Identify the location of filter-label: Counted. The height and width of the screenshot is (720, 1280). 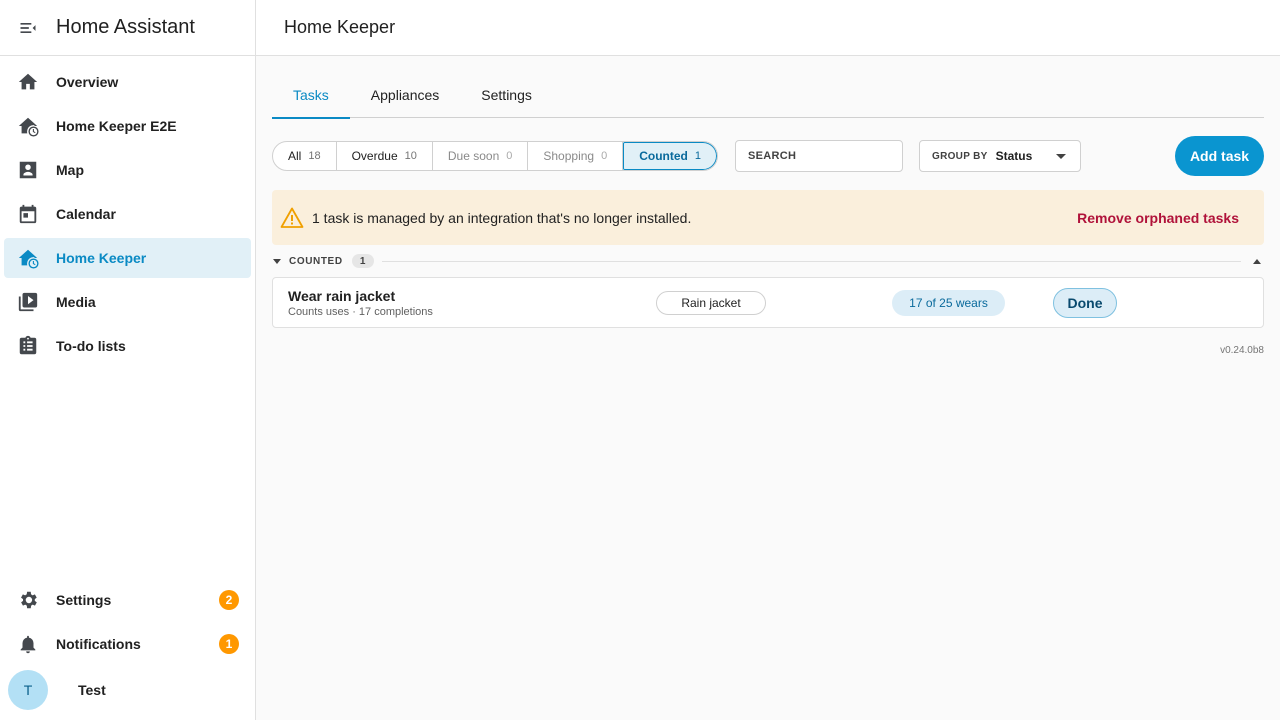
(663, 156).